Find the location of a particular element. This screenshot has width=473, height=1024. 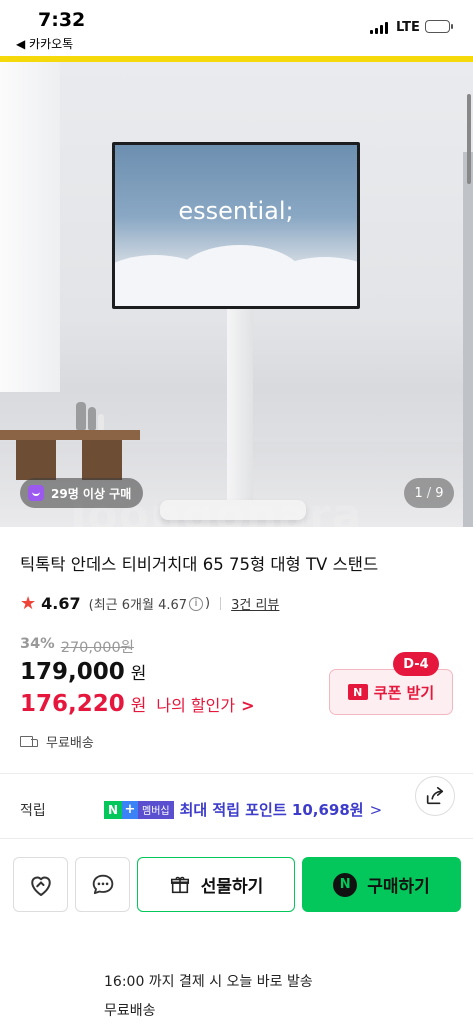

buy-button: N 구매하기 is located at coordinates (381, 884).